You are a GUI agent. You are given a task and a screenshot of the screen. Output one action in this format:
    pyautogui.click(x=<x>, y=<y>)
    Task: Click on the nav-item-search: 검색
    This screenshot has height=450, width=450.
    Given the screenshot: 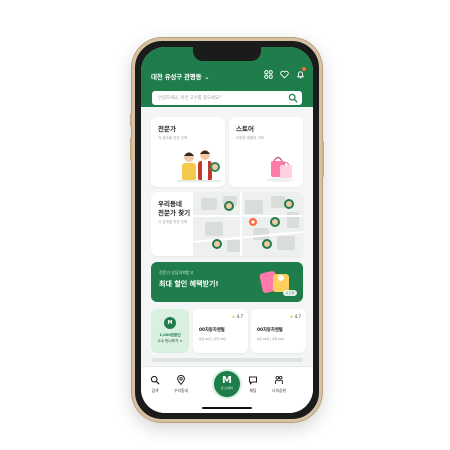 What is the action you would take?
    pyautogui.click(x=155, y=384)
    